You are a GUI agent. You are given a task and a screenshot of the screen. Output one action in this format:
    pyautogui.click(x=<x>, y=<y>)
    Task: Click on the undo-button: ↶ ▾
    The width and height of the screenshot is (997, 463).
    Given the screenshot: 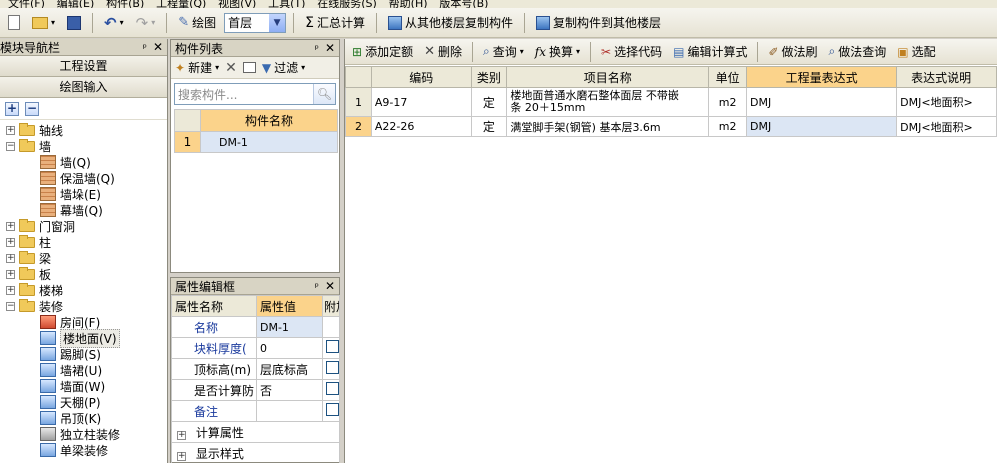 What is the action you would take?
    pyautogui.click(x=114, y=23)
    